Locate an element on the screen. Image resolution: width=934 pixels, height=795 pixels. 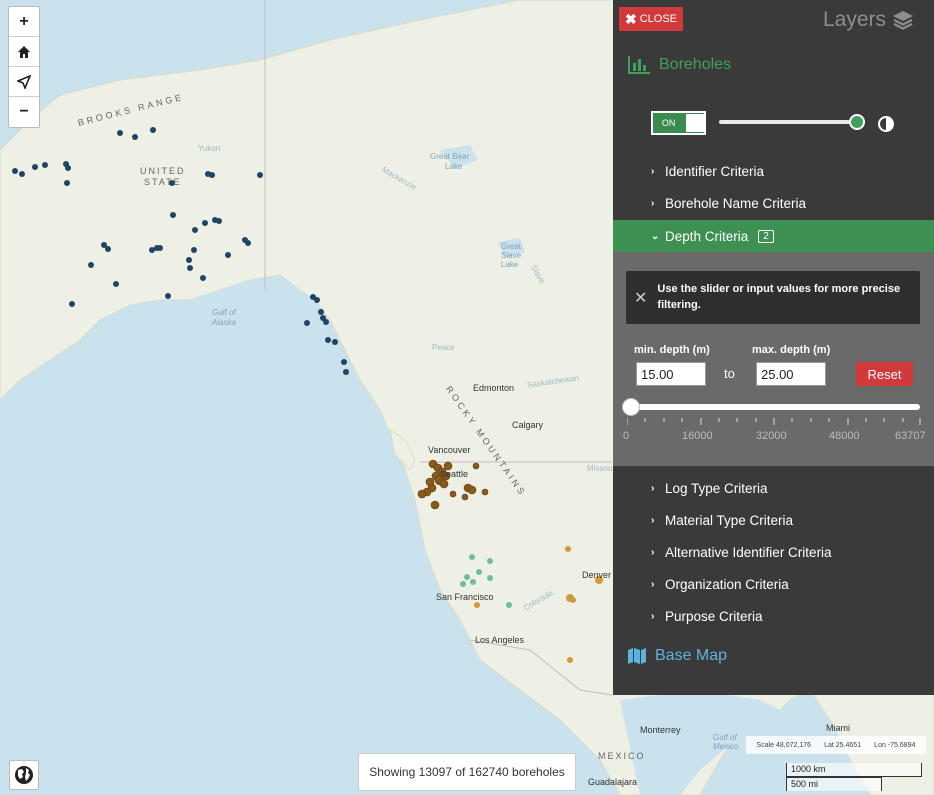
scale-km: 1000 km is located at coordinates (854, 770).